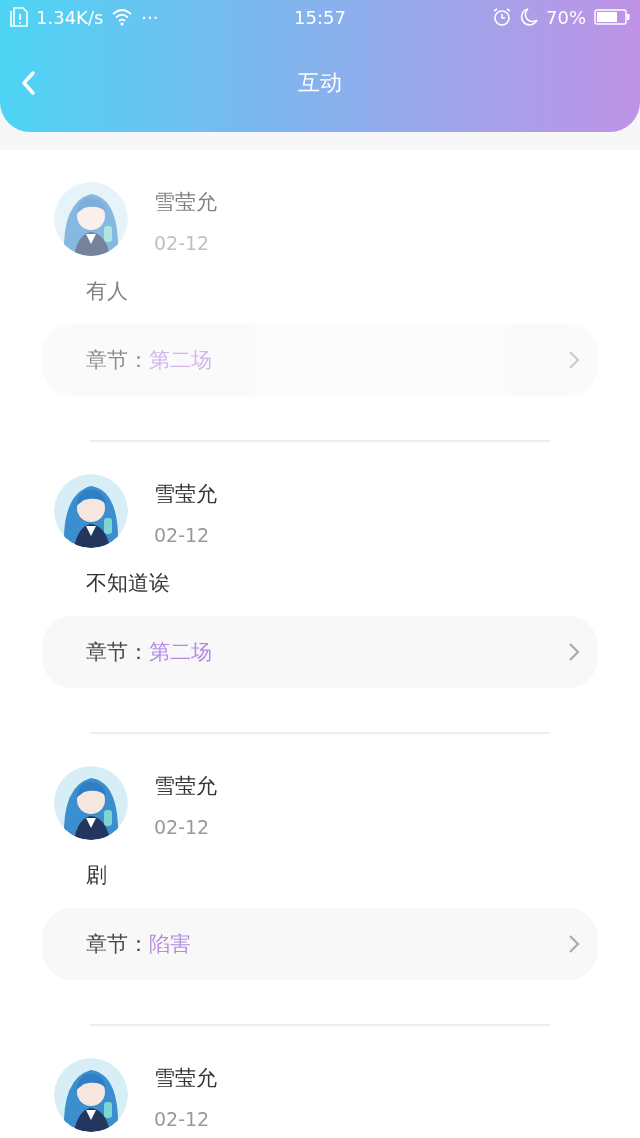  What do you see at coordinates (320, 17) in the screenshot?
I see `clock-time: 15:57` at bounding box center [320, 17].